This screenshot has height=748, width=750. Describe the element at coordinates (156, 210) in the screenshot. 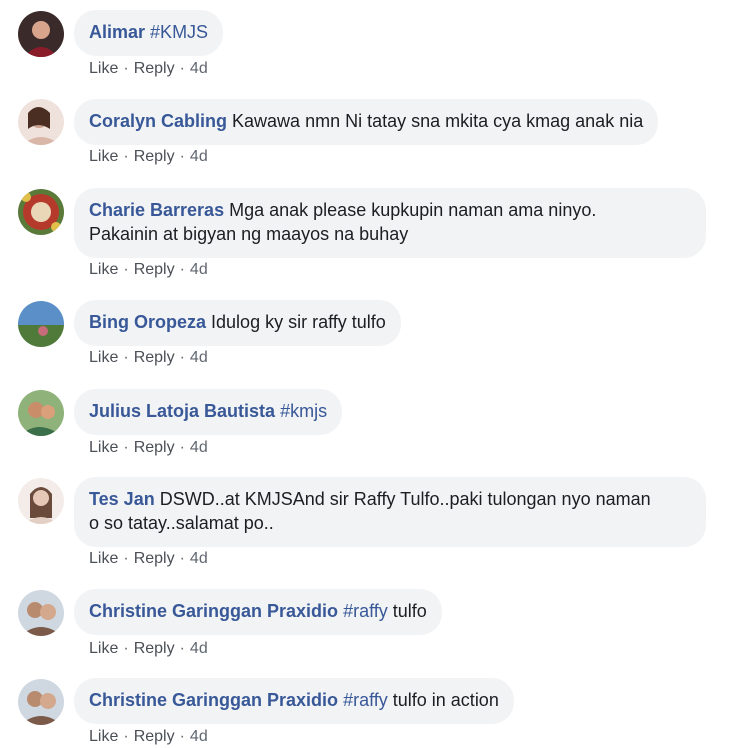

I see `comment-author: Charie Barreras` at that location.